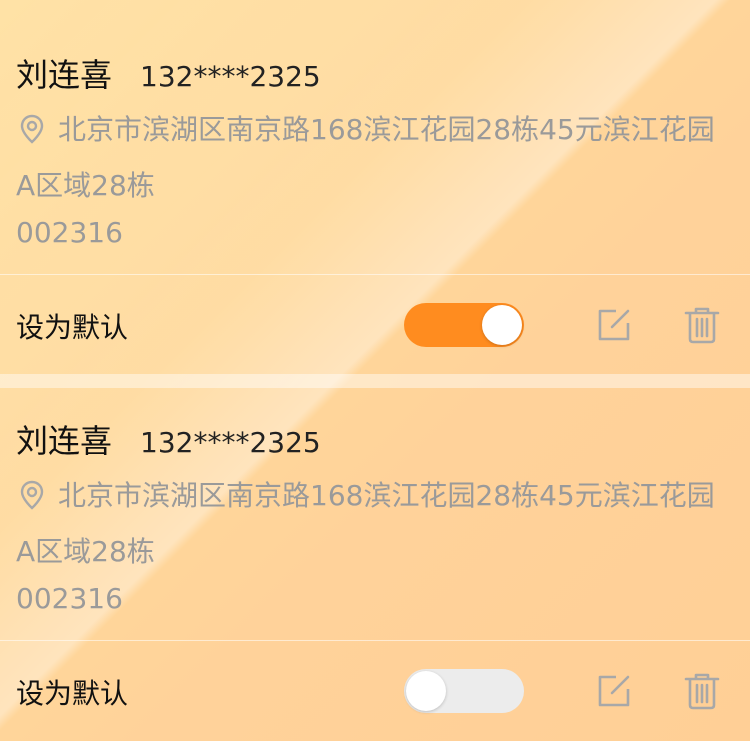  What do you see at coordinates (702, 691) in the screenshot?
I see `trash-icon` at bounding box center [702, 691].